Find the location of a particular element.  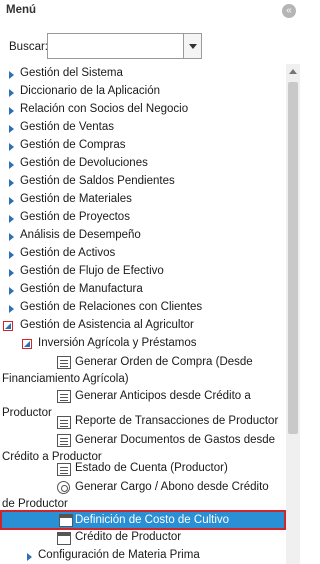

leaf-label: Reporte de Transacciones de Productor is located at coordinates (177, 421).